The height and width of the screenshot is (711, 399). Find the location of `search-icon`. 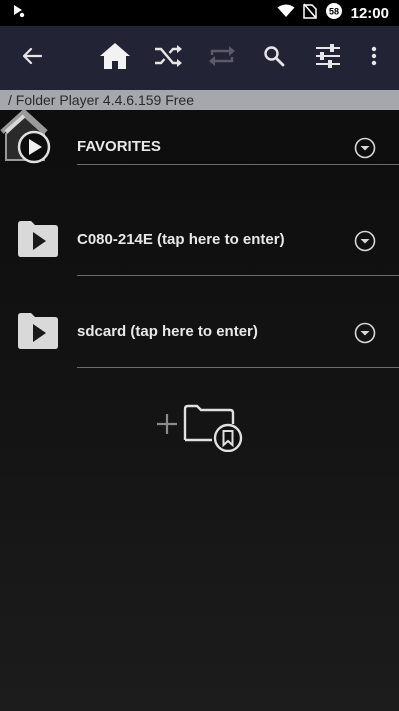

search-icon is located at coordinates (274, 58).